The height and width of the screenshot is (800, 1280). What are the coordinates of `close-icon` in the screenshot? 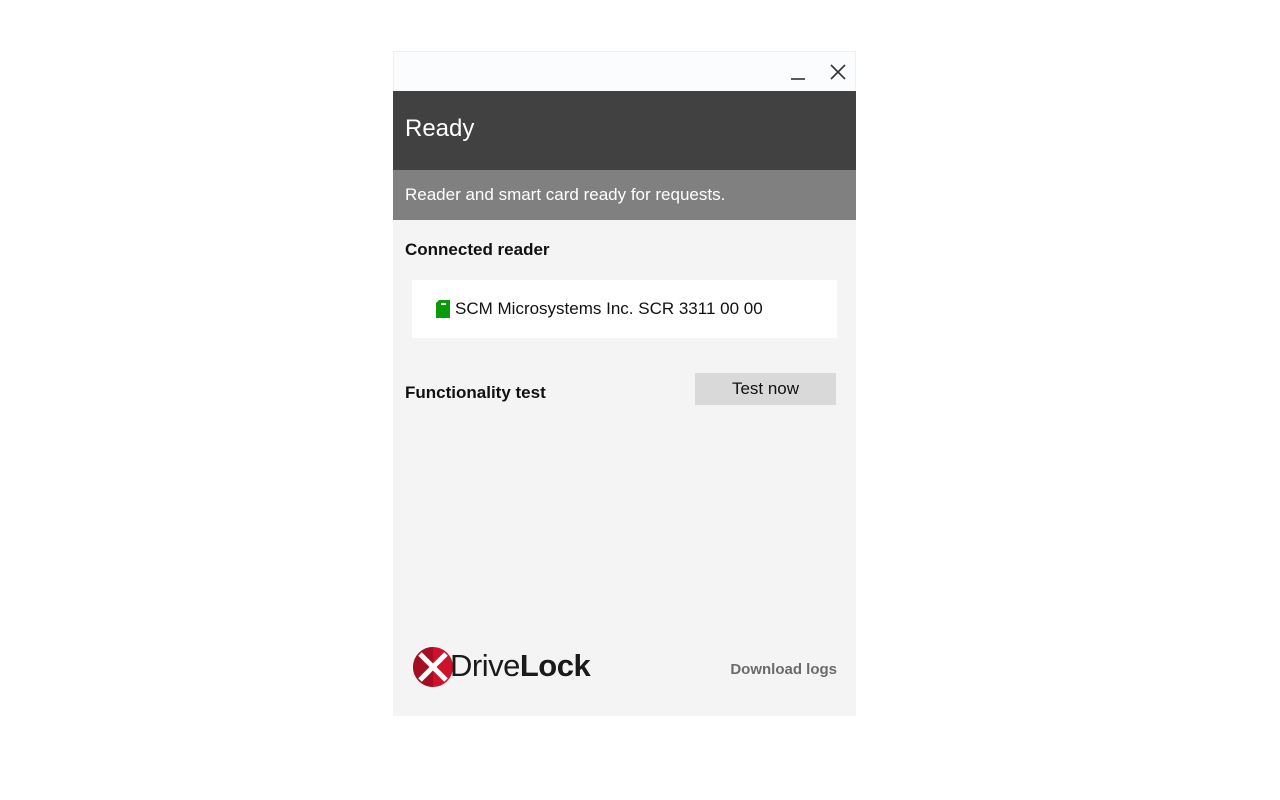 It's located at (838, 72).